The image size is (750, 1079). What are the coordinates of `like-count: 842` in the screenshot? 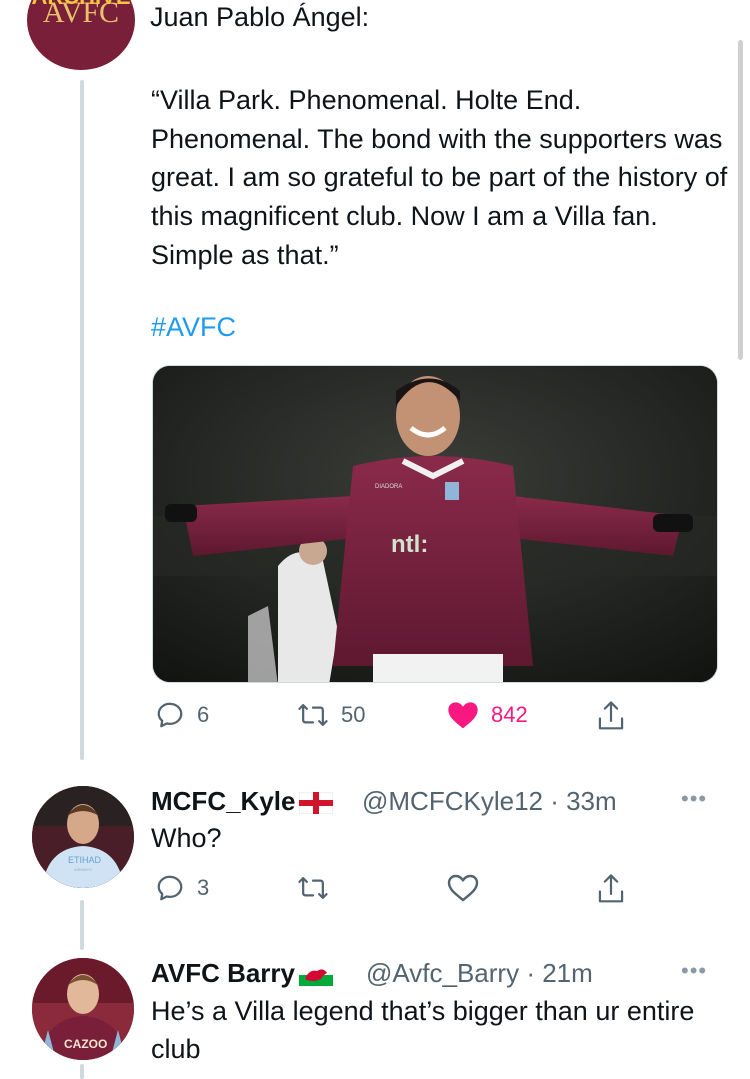 It's located at (509, 714).